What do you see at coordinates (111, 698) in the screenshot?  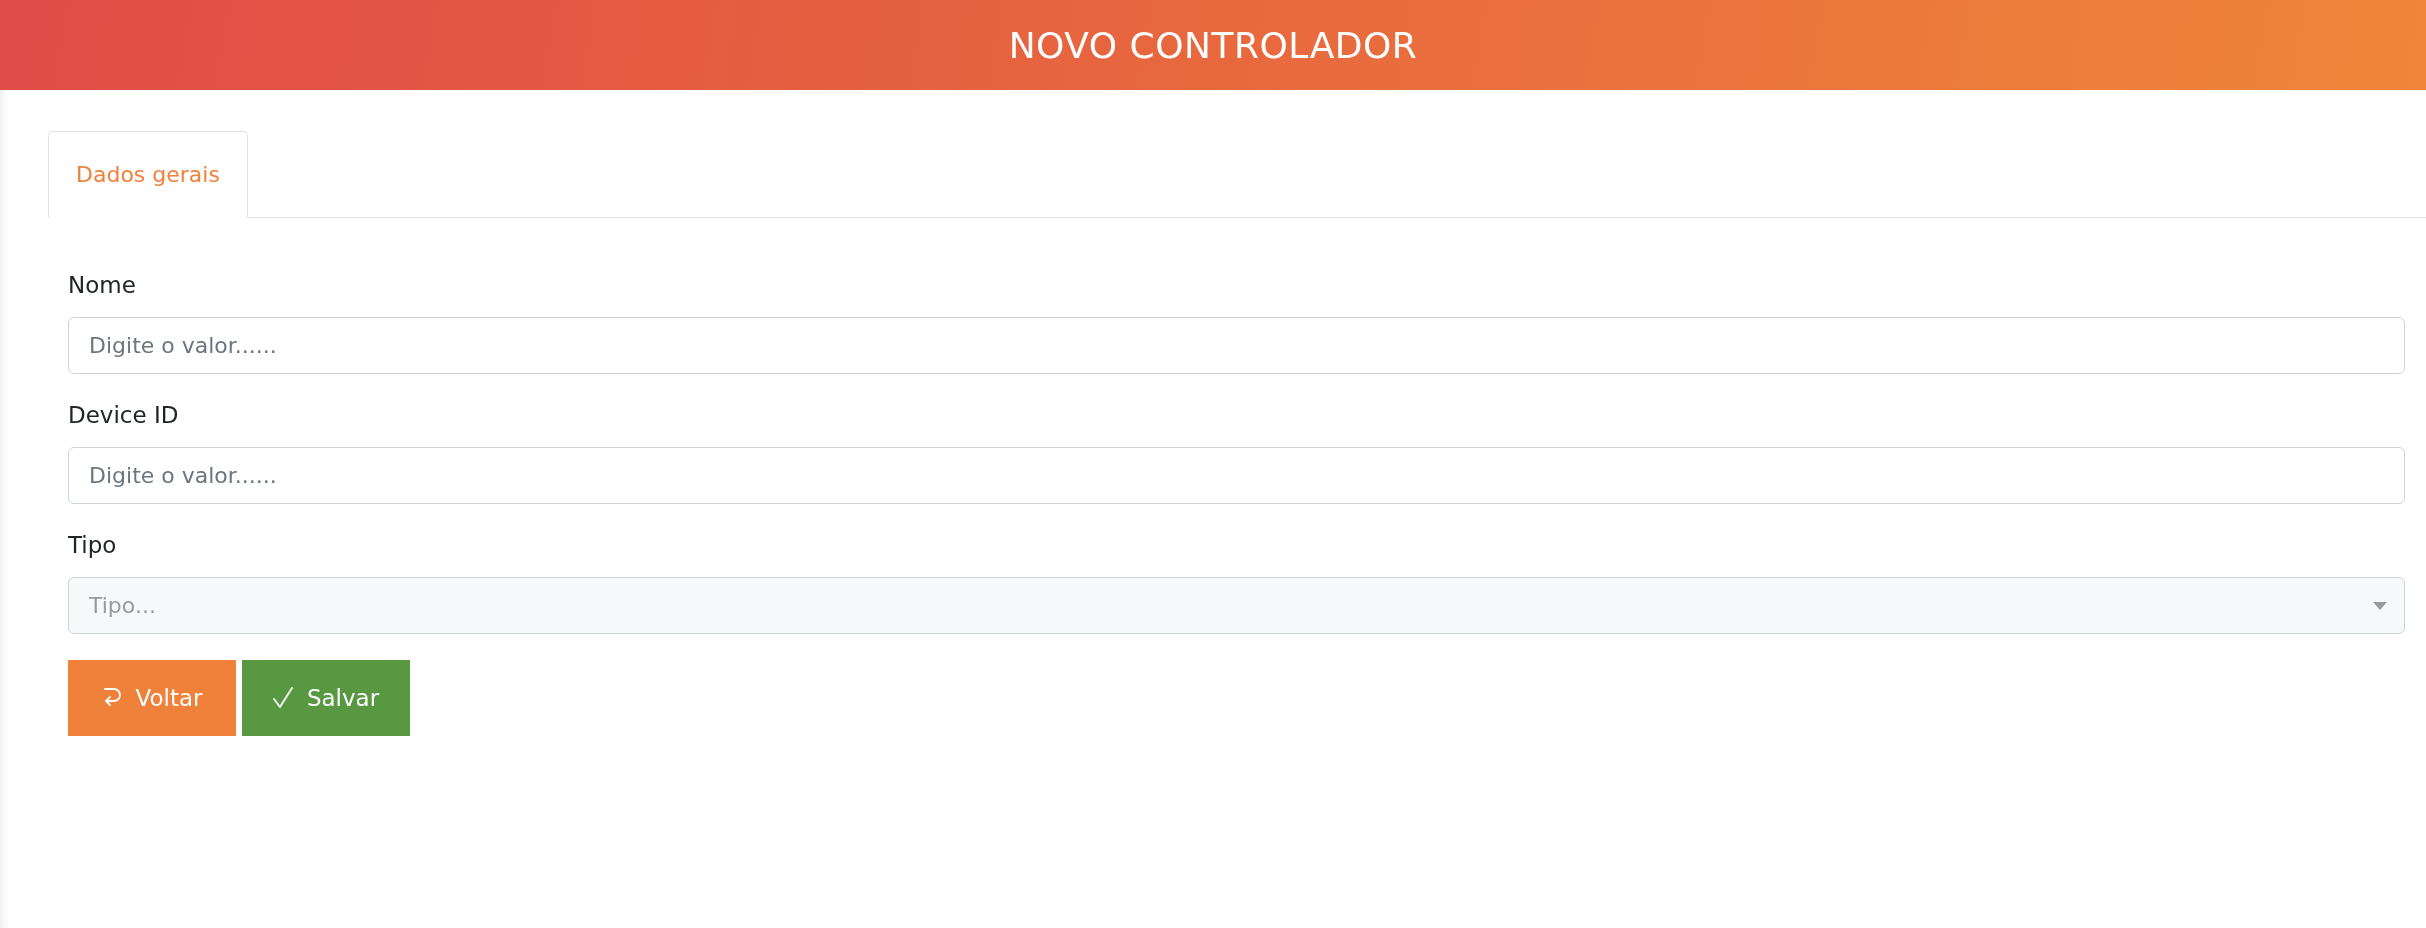 I see `return-arrow-icon` at bounding box center [111, 698].